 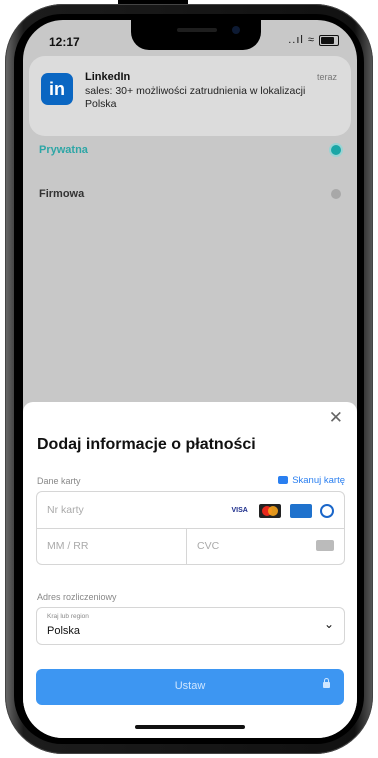 I want to click on notification-app-name: LinkedIn, so click(x=108, y=77).